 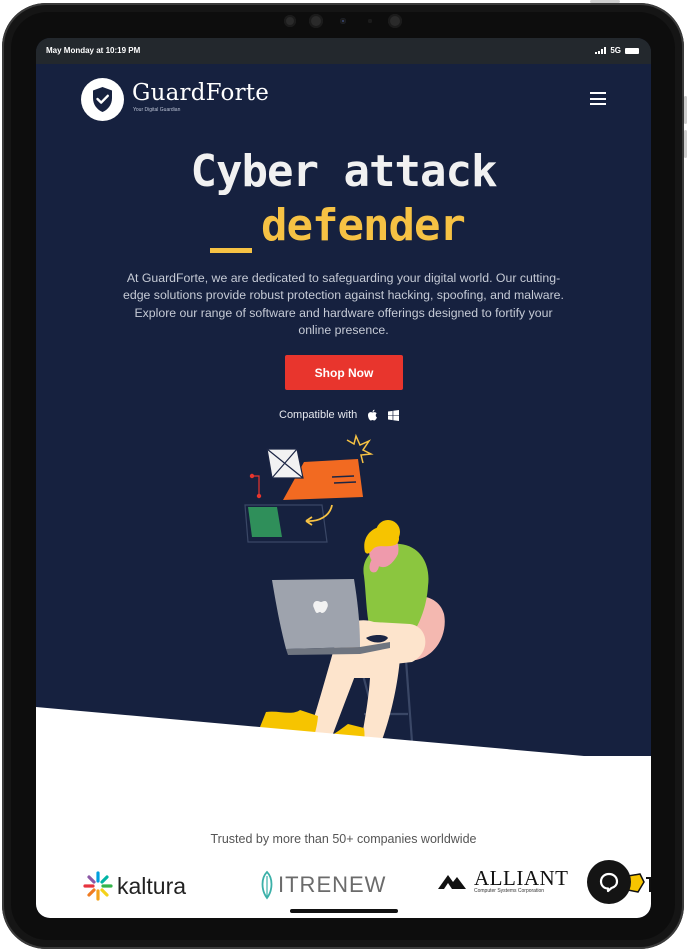 What do you see at coordinates (98, 886) in the screenshot?
I see `kaltura-burst-icon` at bounding box center [98, 886].